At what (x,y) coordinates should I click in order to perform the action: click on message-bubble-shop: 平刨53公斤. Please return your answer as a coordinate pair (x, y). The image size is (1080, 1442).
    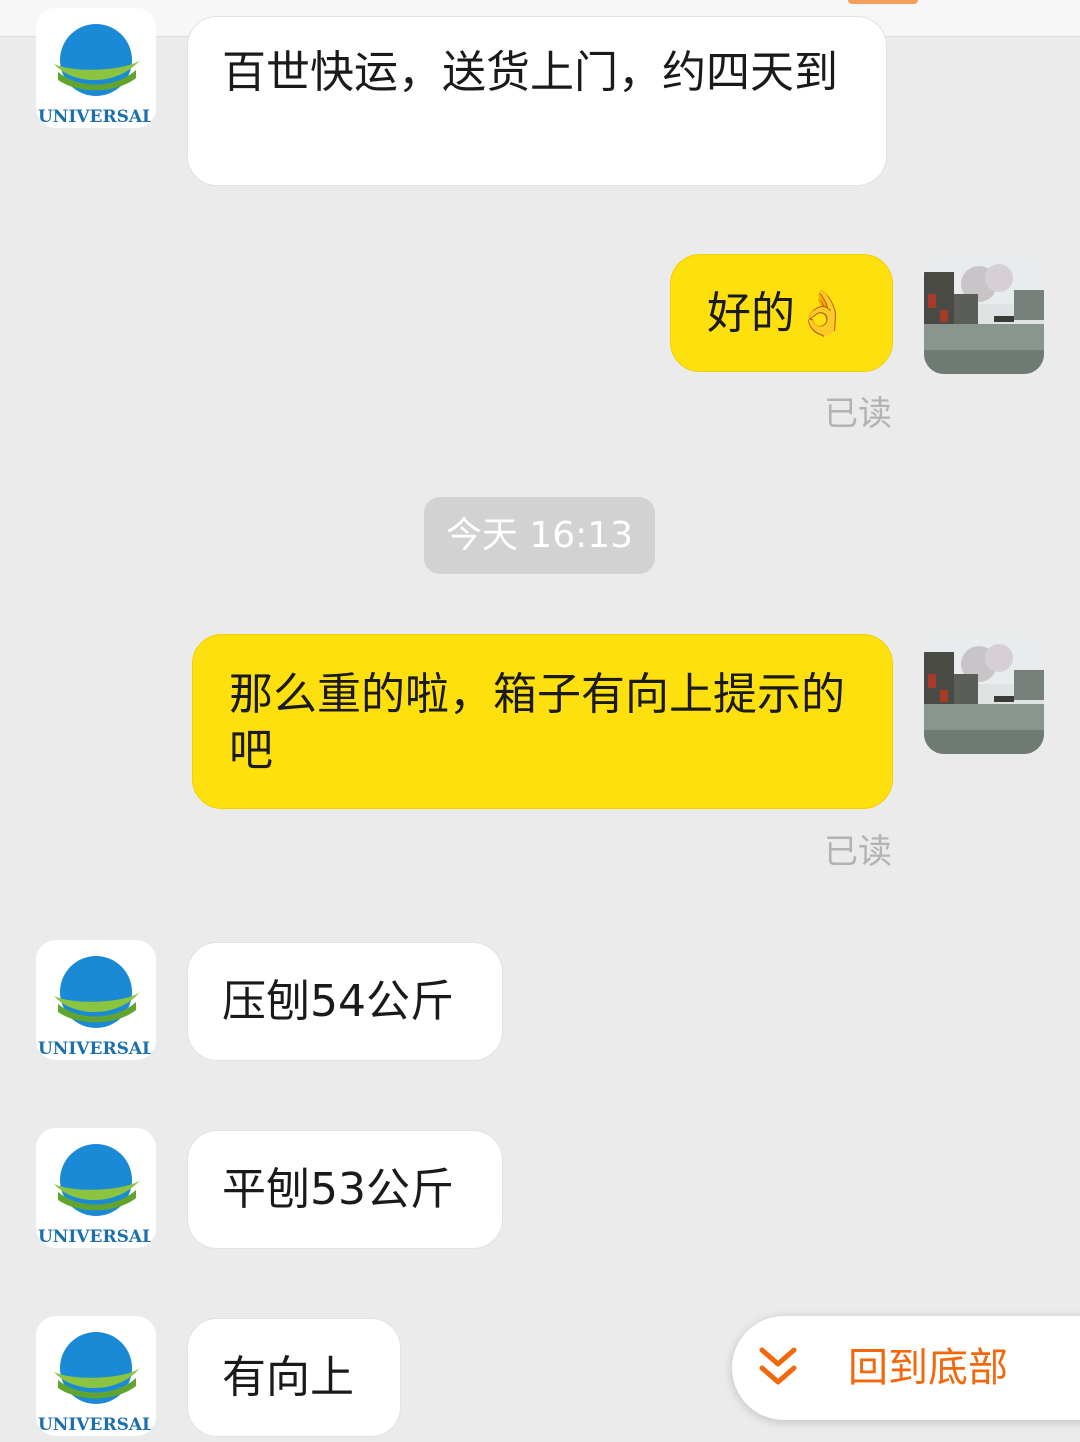
    Looking at the image, I should click on (345, 1189).